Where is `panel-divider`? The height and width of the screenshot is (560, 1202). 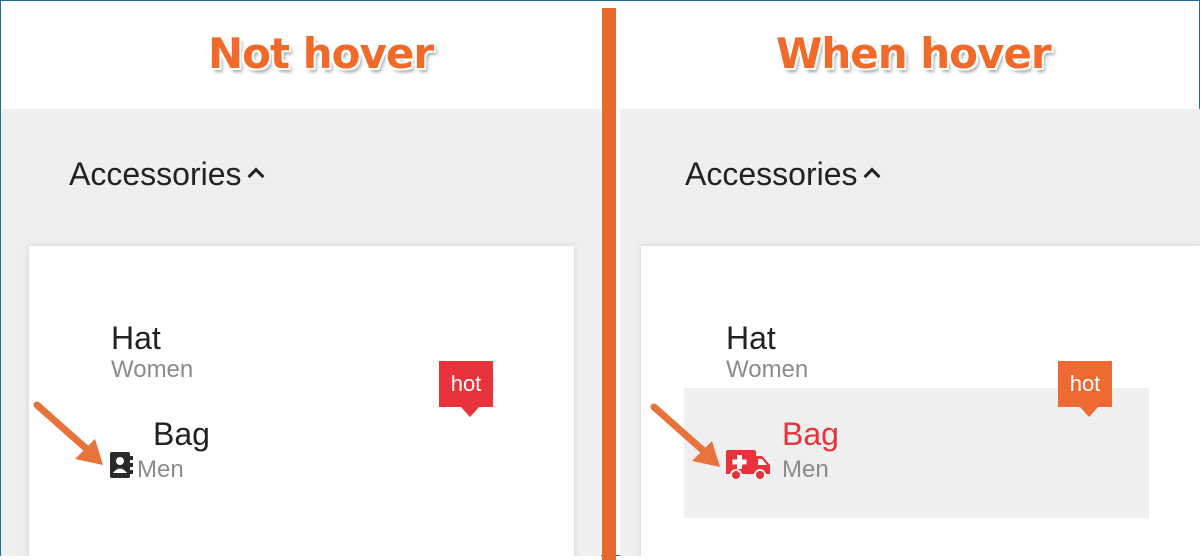
panel-divider is located at coordinates (609, 284).